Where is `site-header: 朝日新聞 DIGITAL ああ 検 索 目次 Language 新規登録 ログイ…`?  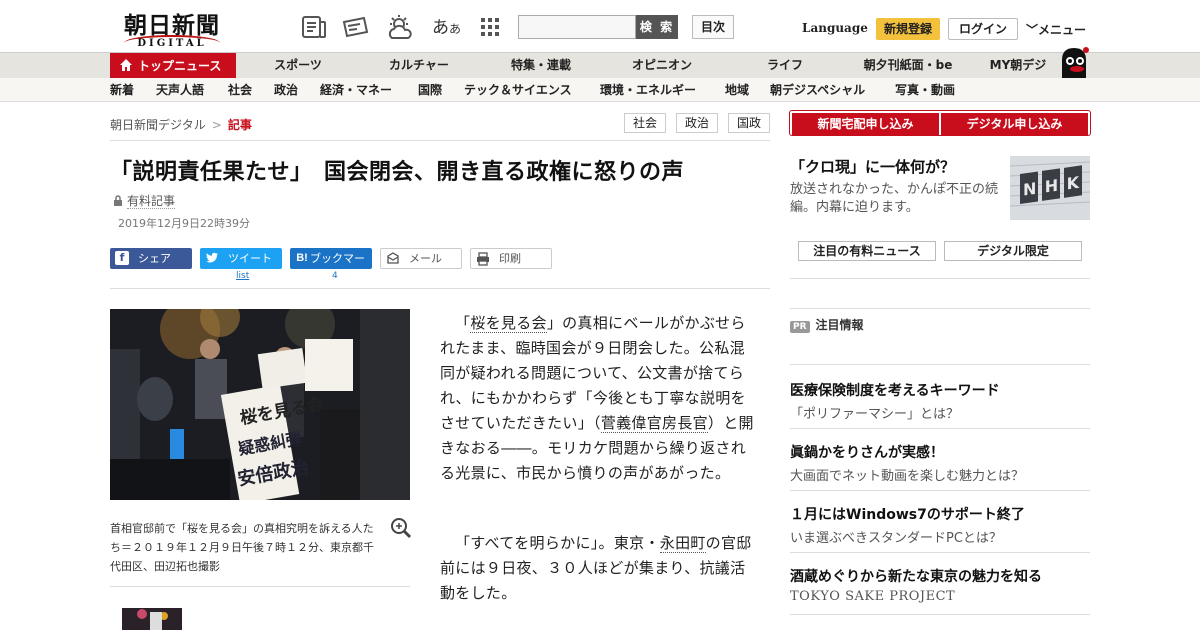
site-header: 朝日新聞 DIGITAL ああ 検 索 目次 Language 新規登録 ログイ… is located at coordinates (600, 26).